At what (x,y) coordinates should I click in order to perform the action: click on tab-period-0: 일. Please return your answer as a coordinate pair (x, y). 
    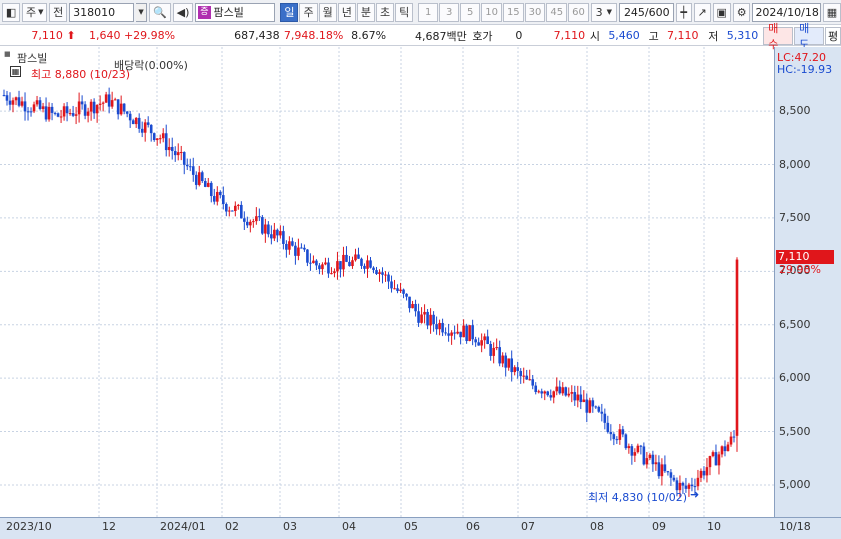
    Looking at the image, I should click on (289, 12).